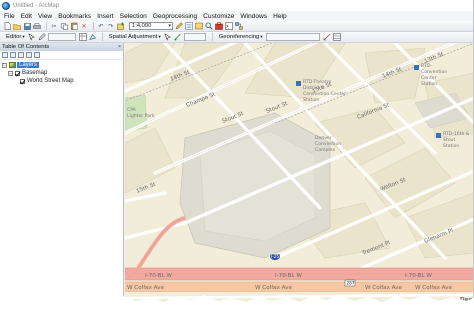 The width and height of the screenshot is (474, 318). What do you see at coordinates (194, 37) in the screenshot?
I see `spatial-adjustment-box` at bounding box center [194, 37].